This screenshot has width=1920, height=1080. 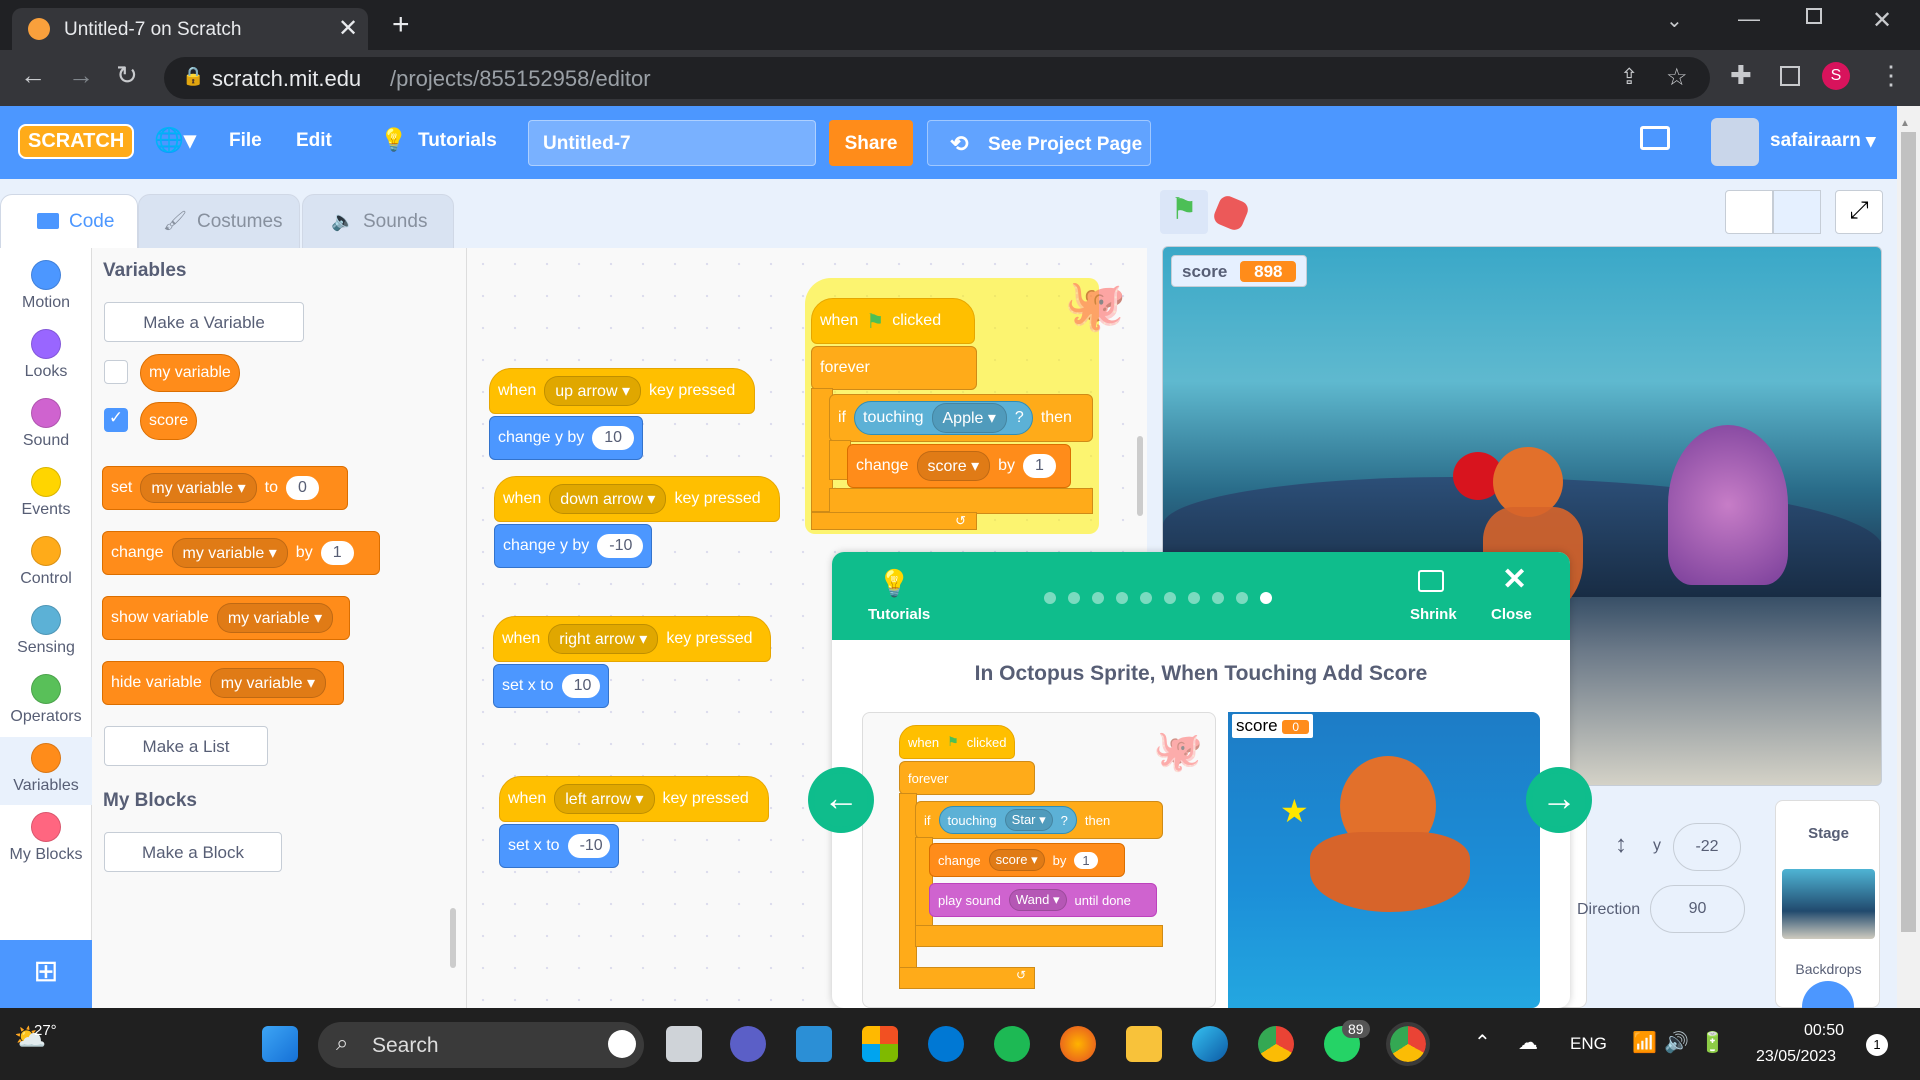 I want to click on category-looks: Looks, so click(x=46, y=357).